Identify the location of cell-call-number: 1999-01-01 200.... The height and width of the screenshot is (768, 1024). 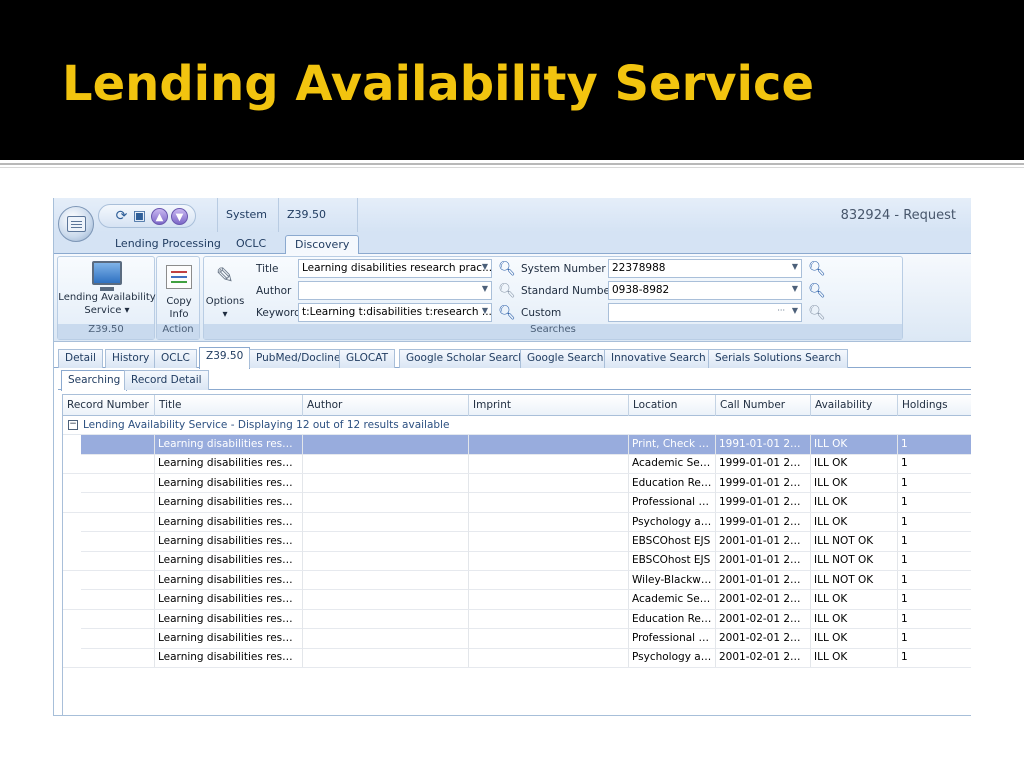
(763, 522).